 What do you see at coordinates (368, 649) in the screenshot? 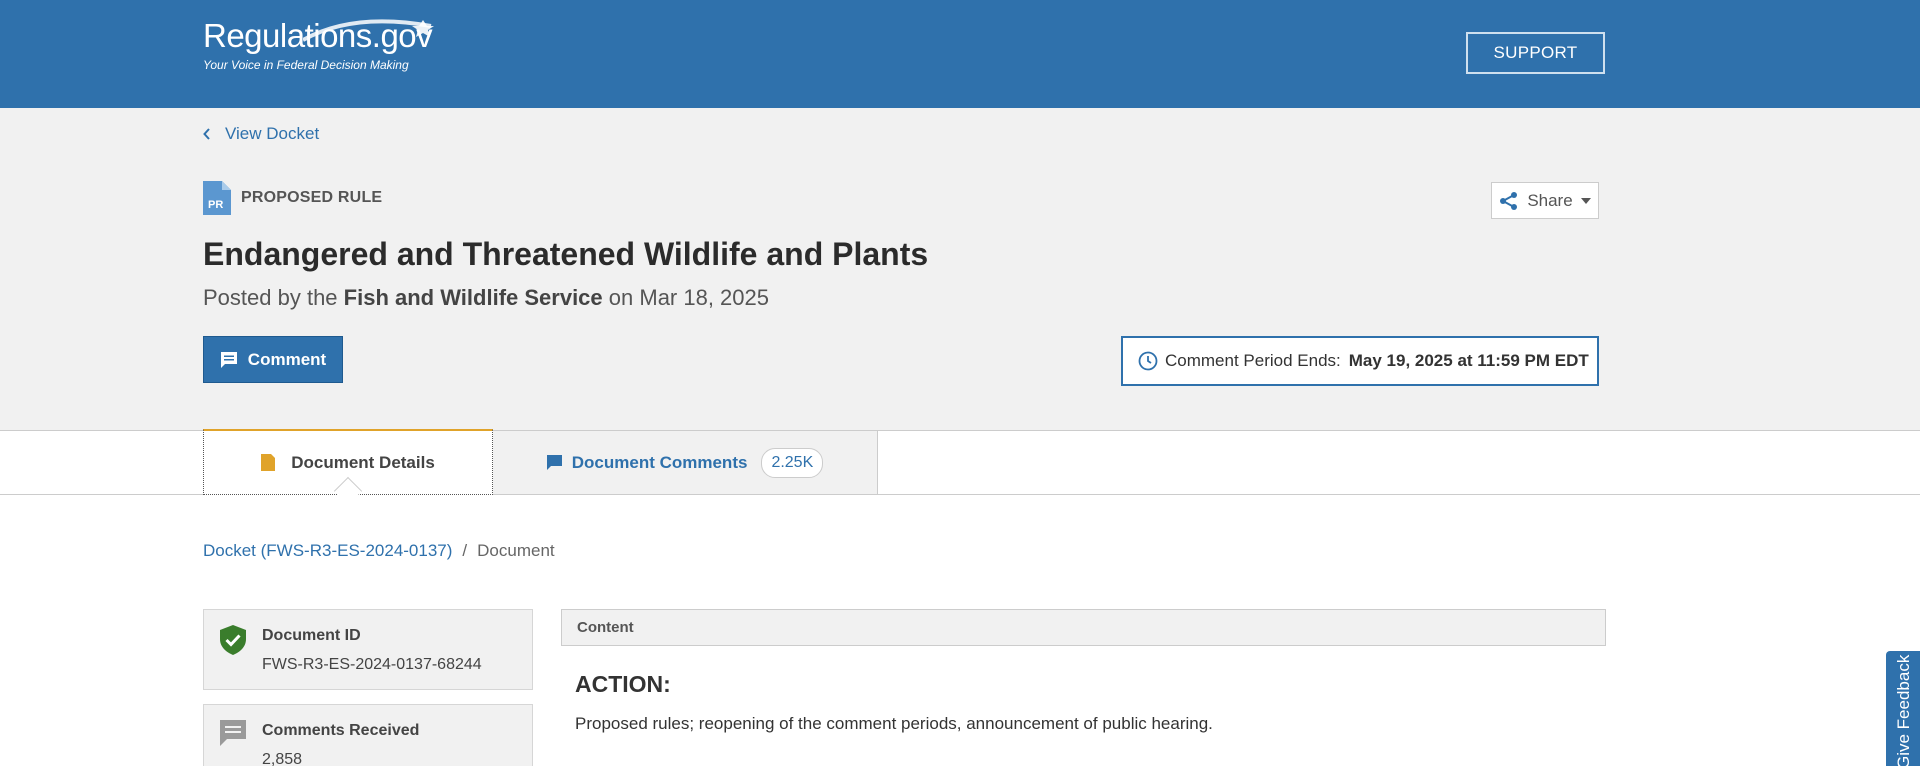
I see `document-id-card: Document ID FWS-R3-ES-2024-0137-68244` at bounding box center [368, 649].